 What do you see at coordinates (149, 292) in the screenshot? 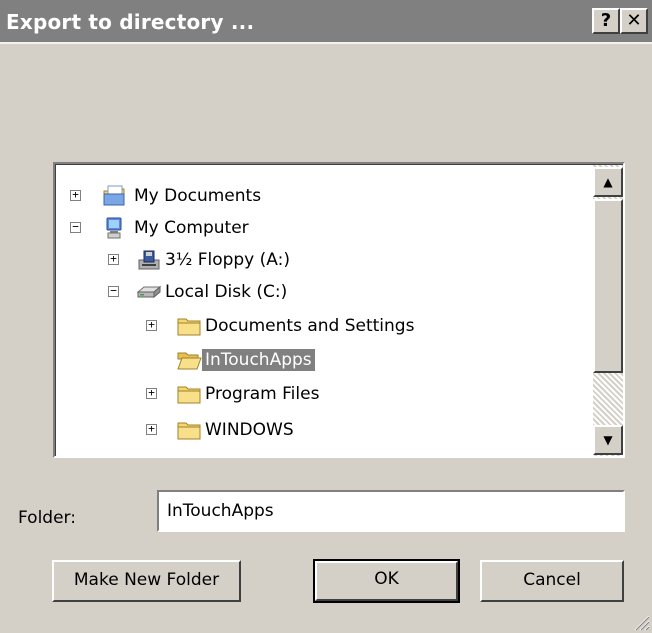
I see `hard-drive-icon` at bounding box center [149, 292].